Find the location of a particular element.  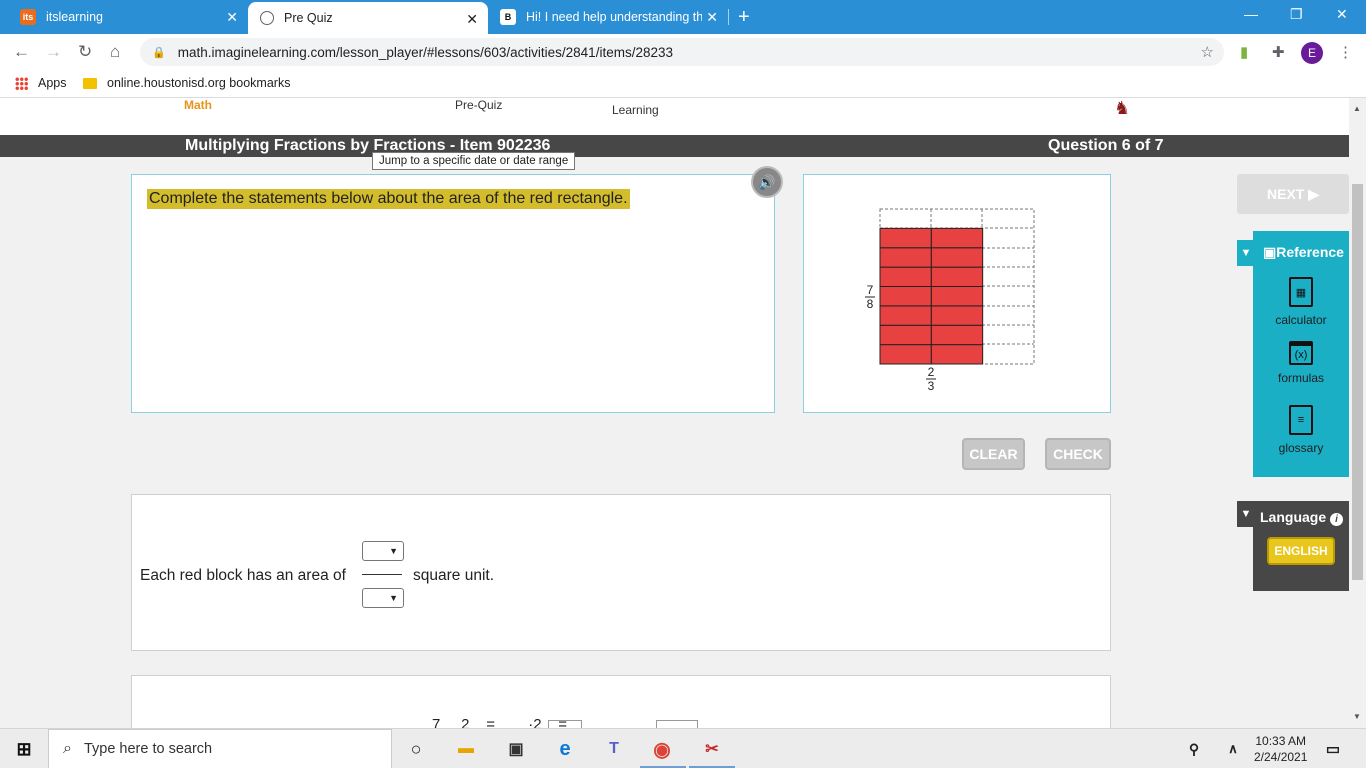

area-model-figure: 7 8 2 3 is located at coordinates (950, 300).